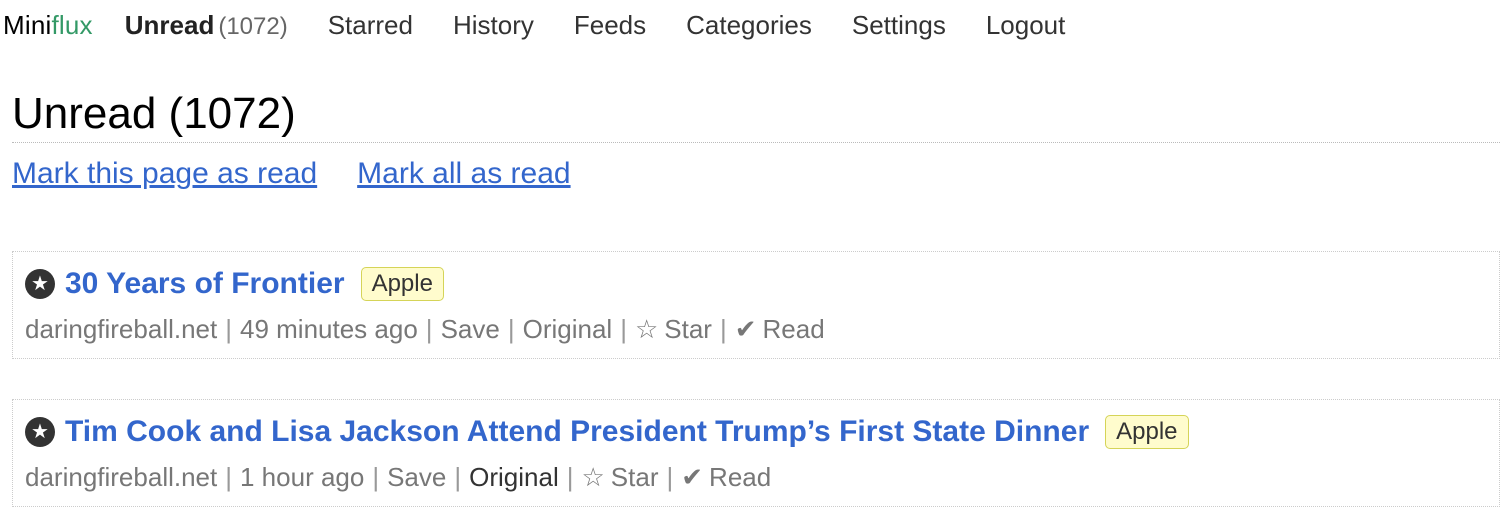  I want to click on nav-categories: Categories, so click(749, 25).